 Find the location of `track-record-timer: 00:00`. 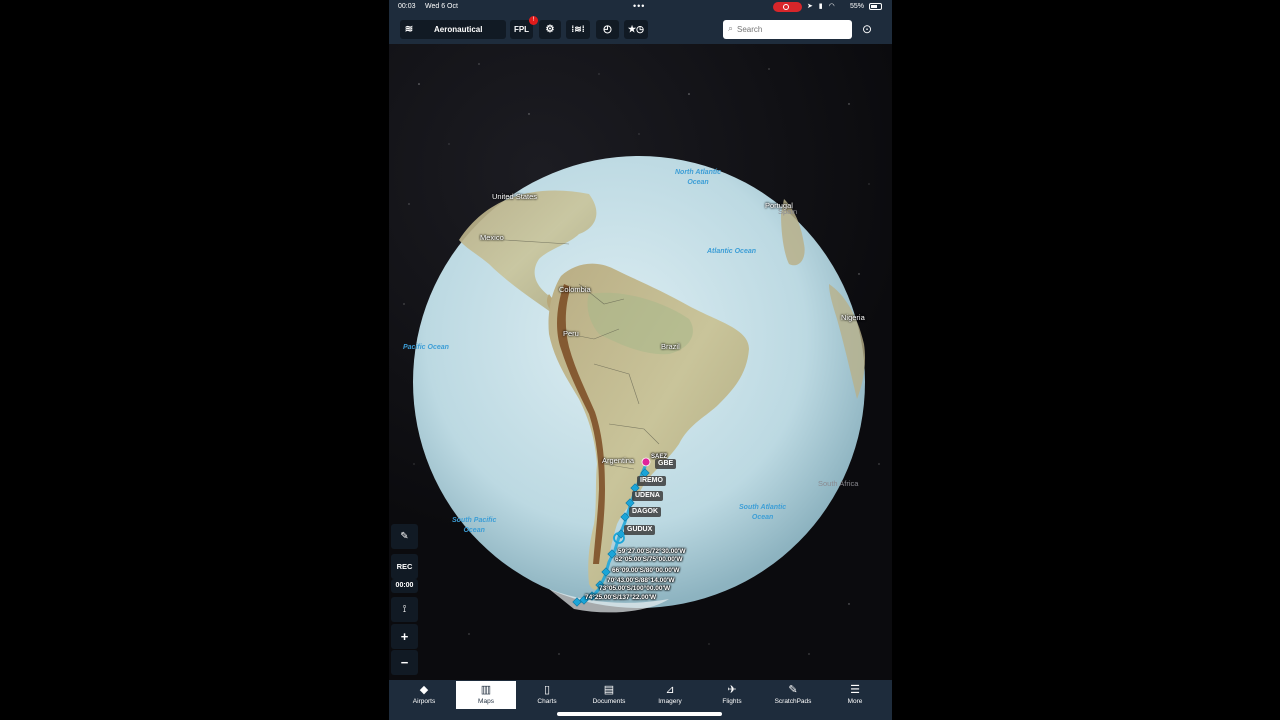

track-record-timer: 00:00 is located at coordinates (404, 586).